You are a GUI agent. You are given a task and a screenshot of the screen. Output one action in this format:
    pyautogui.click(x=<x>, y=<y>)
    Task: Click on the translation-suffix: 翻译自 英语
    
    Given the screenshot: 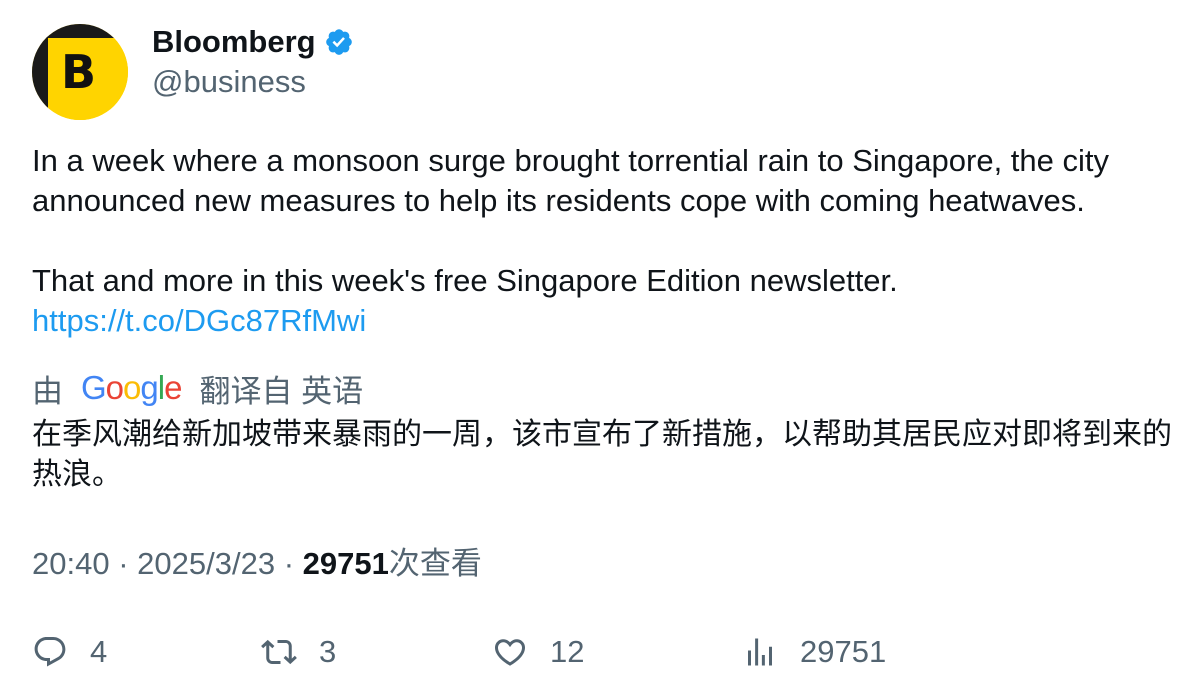 What is the action you would take?
    pyautogui.click(x=281, y=391)
    